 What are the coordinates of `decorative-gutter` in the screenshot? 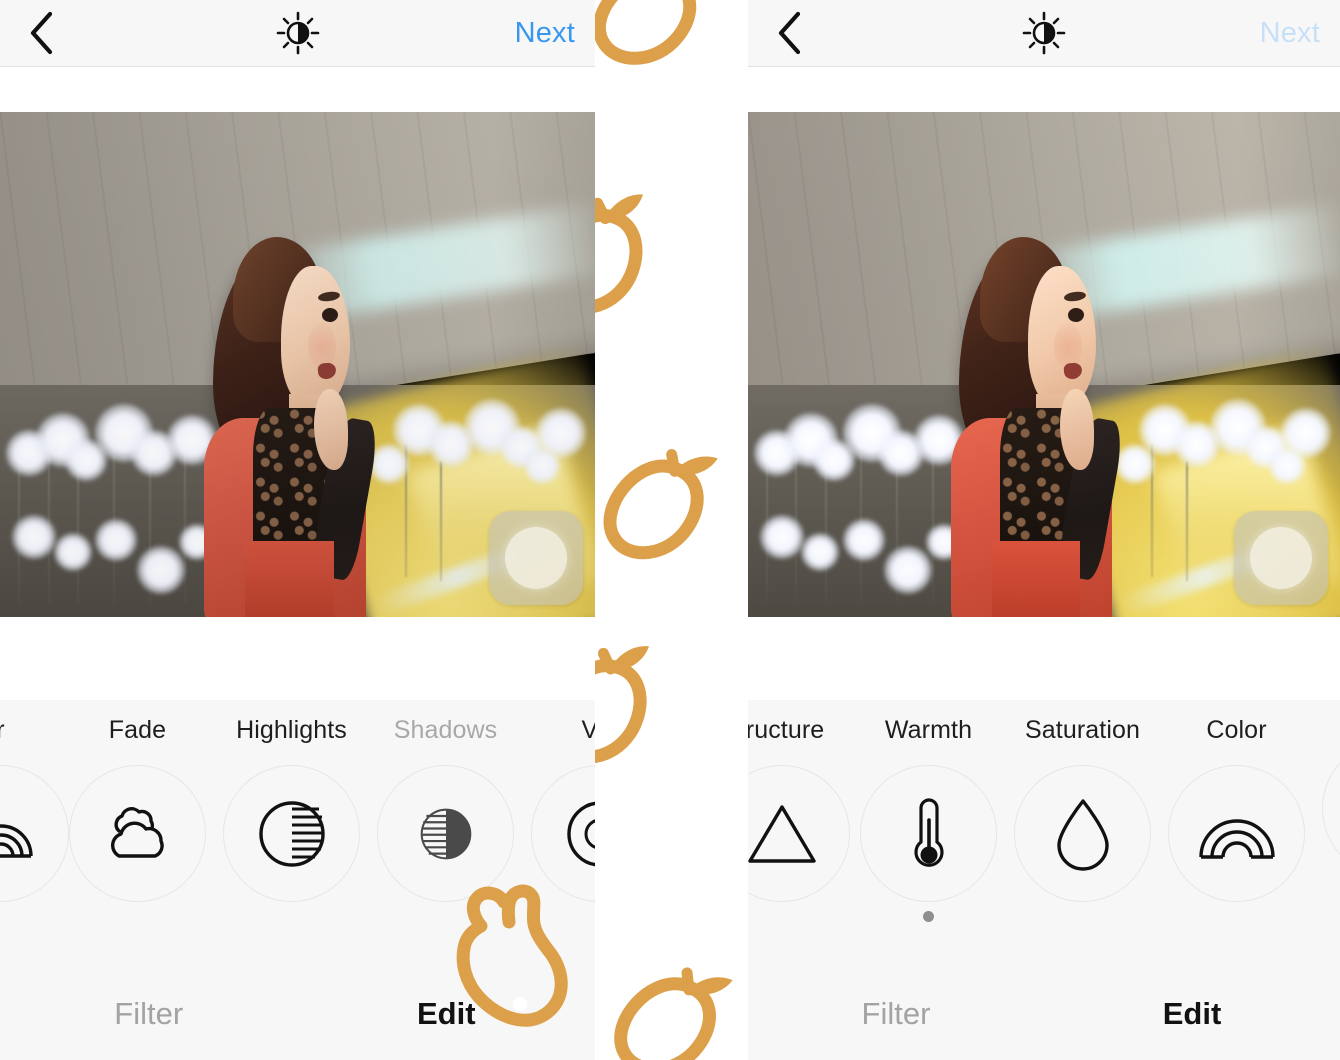 It's located at (671, 530).